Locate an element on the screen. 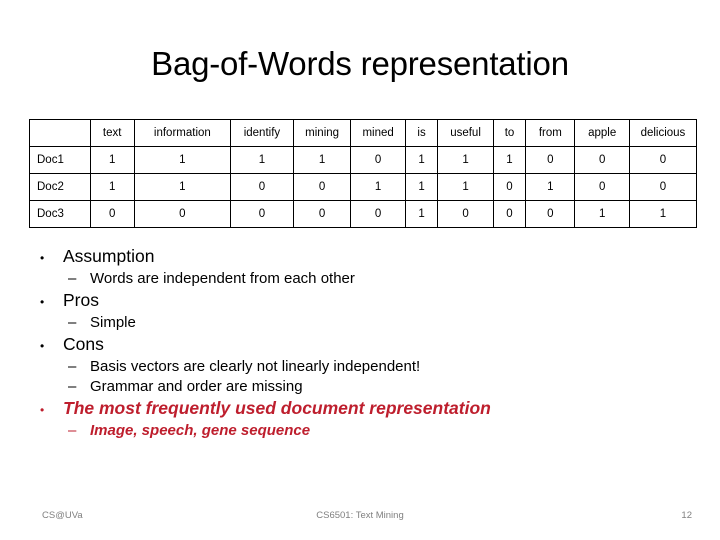 This screenshot has height=540, width=720. table-column-header: delicious is located at coordinates (663, 133).